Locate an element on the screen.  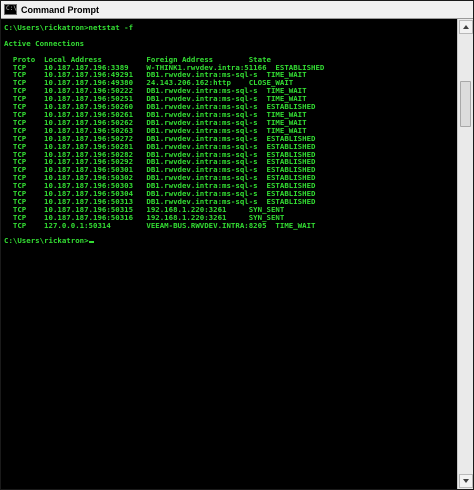
window-title: Command Prompt is located at coordinates (60, 9).